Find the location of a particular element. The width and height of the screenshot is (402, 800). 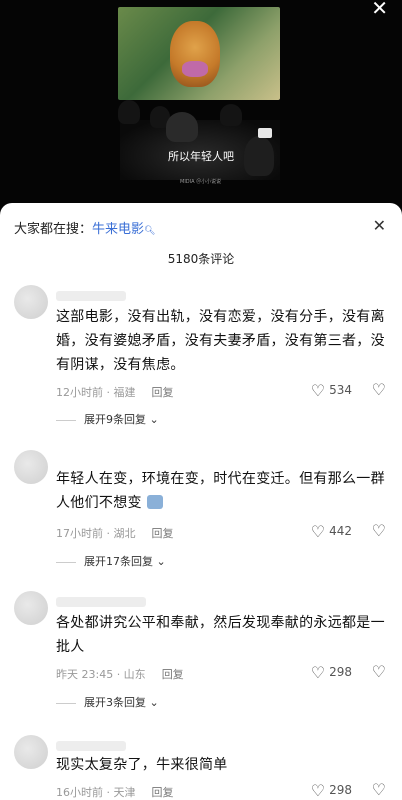

comment-text: 现实太复杂了，牛来很简单 is located at coordinates (142, 765).